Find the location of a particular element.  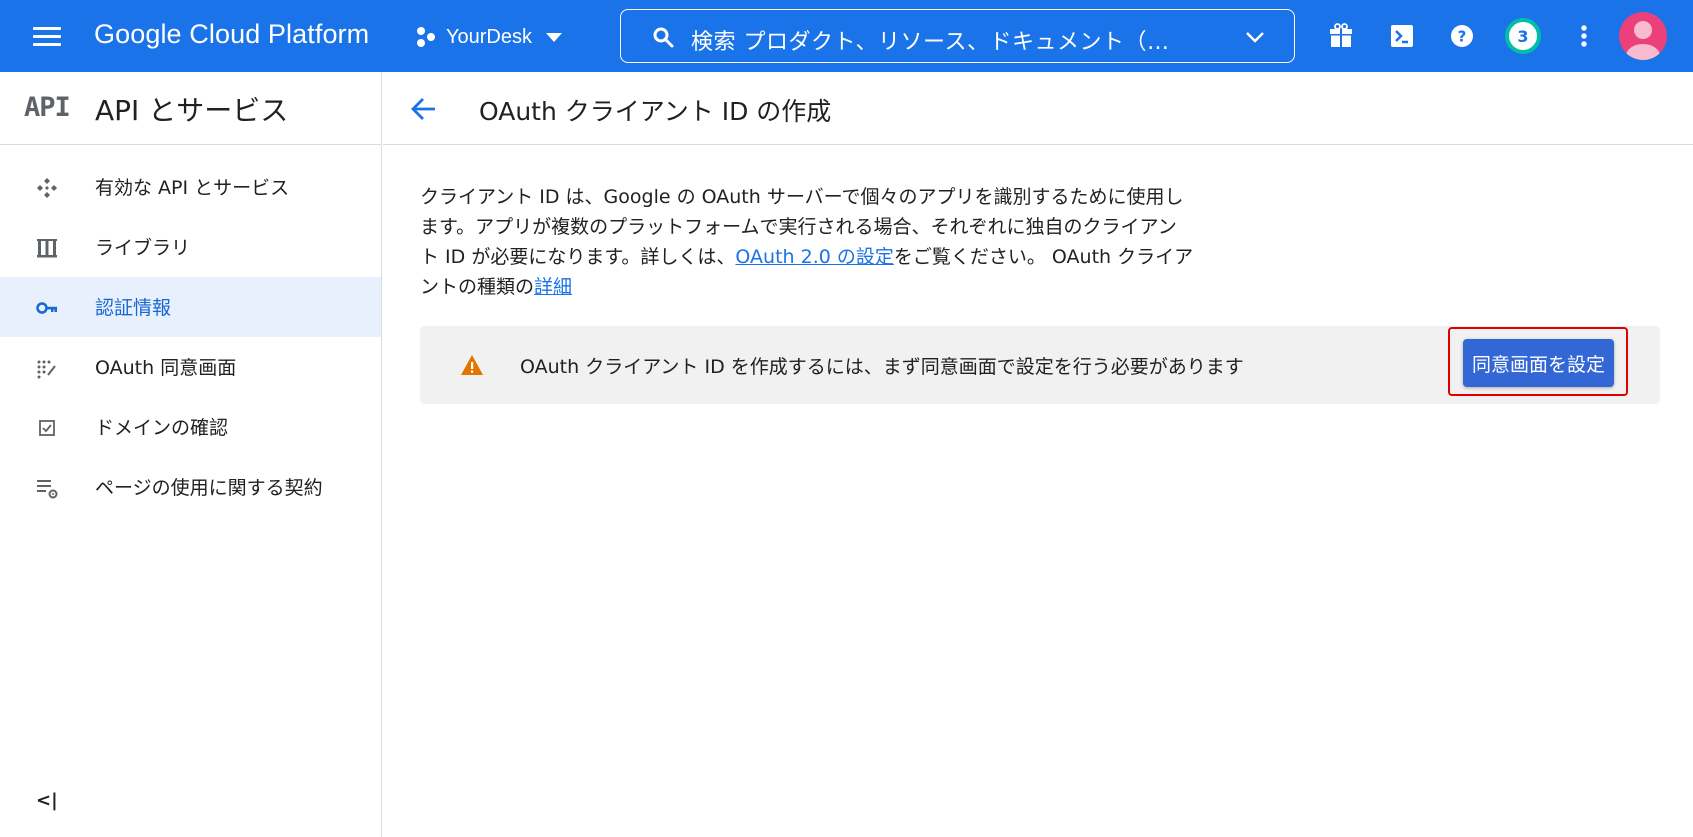

search-icon is located at coordinates (663, 37).